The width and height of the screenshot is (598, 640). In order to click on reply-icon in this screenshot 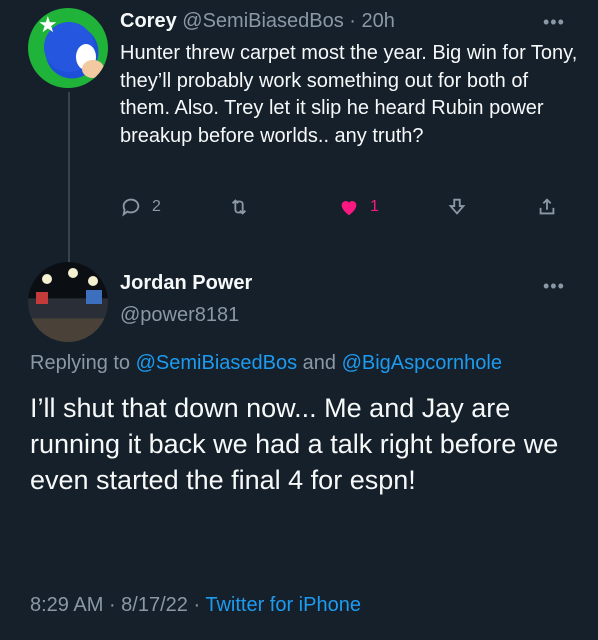, I will do `click(131, 207)`.